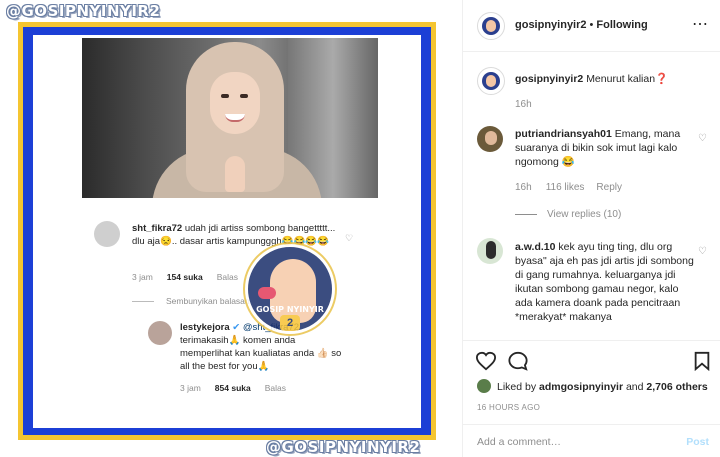  I want to click on screenshot-meta-1: 3 jam 154 suka Balas, so click(185, 277).